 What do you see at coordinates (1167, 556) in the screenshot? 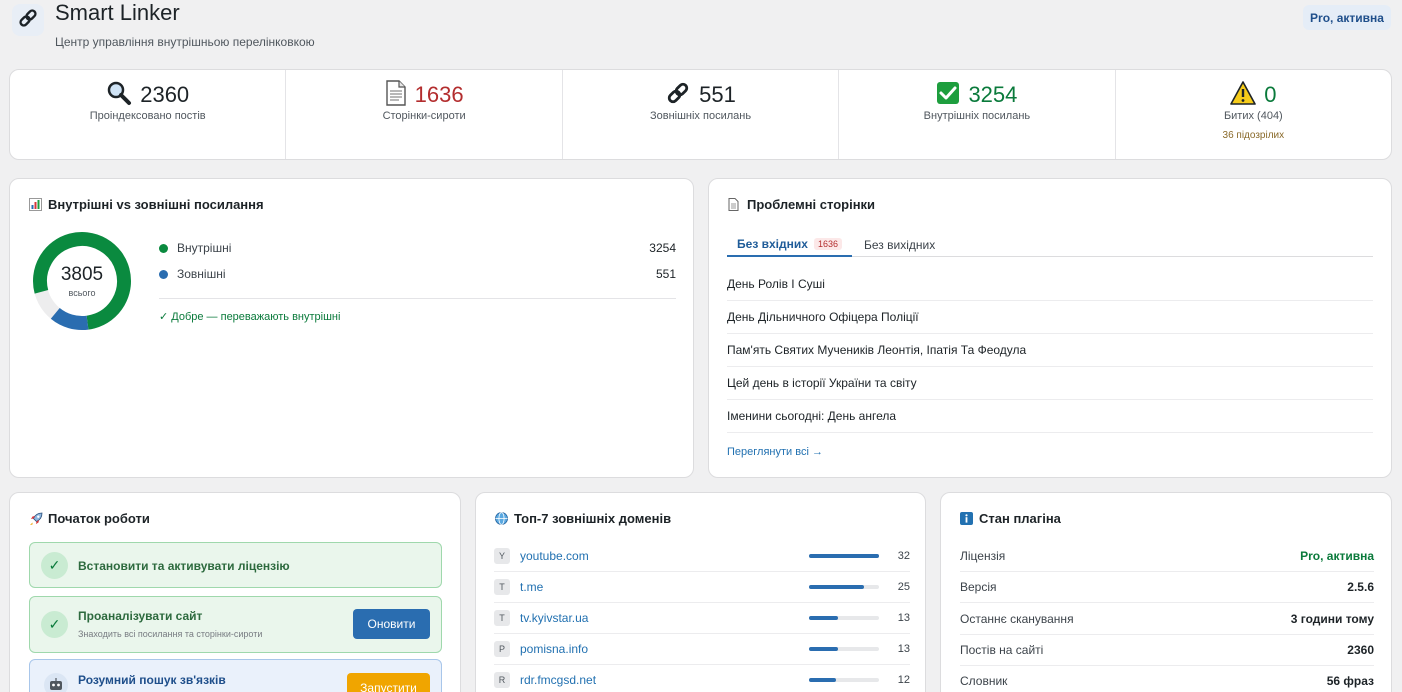
I see `status-row-license: Ліцензія Pro, активна` at bounding box center [1167, 556].